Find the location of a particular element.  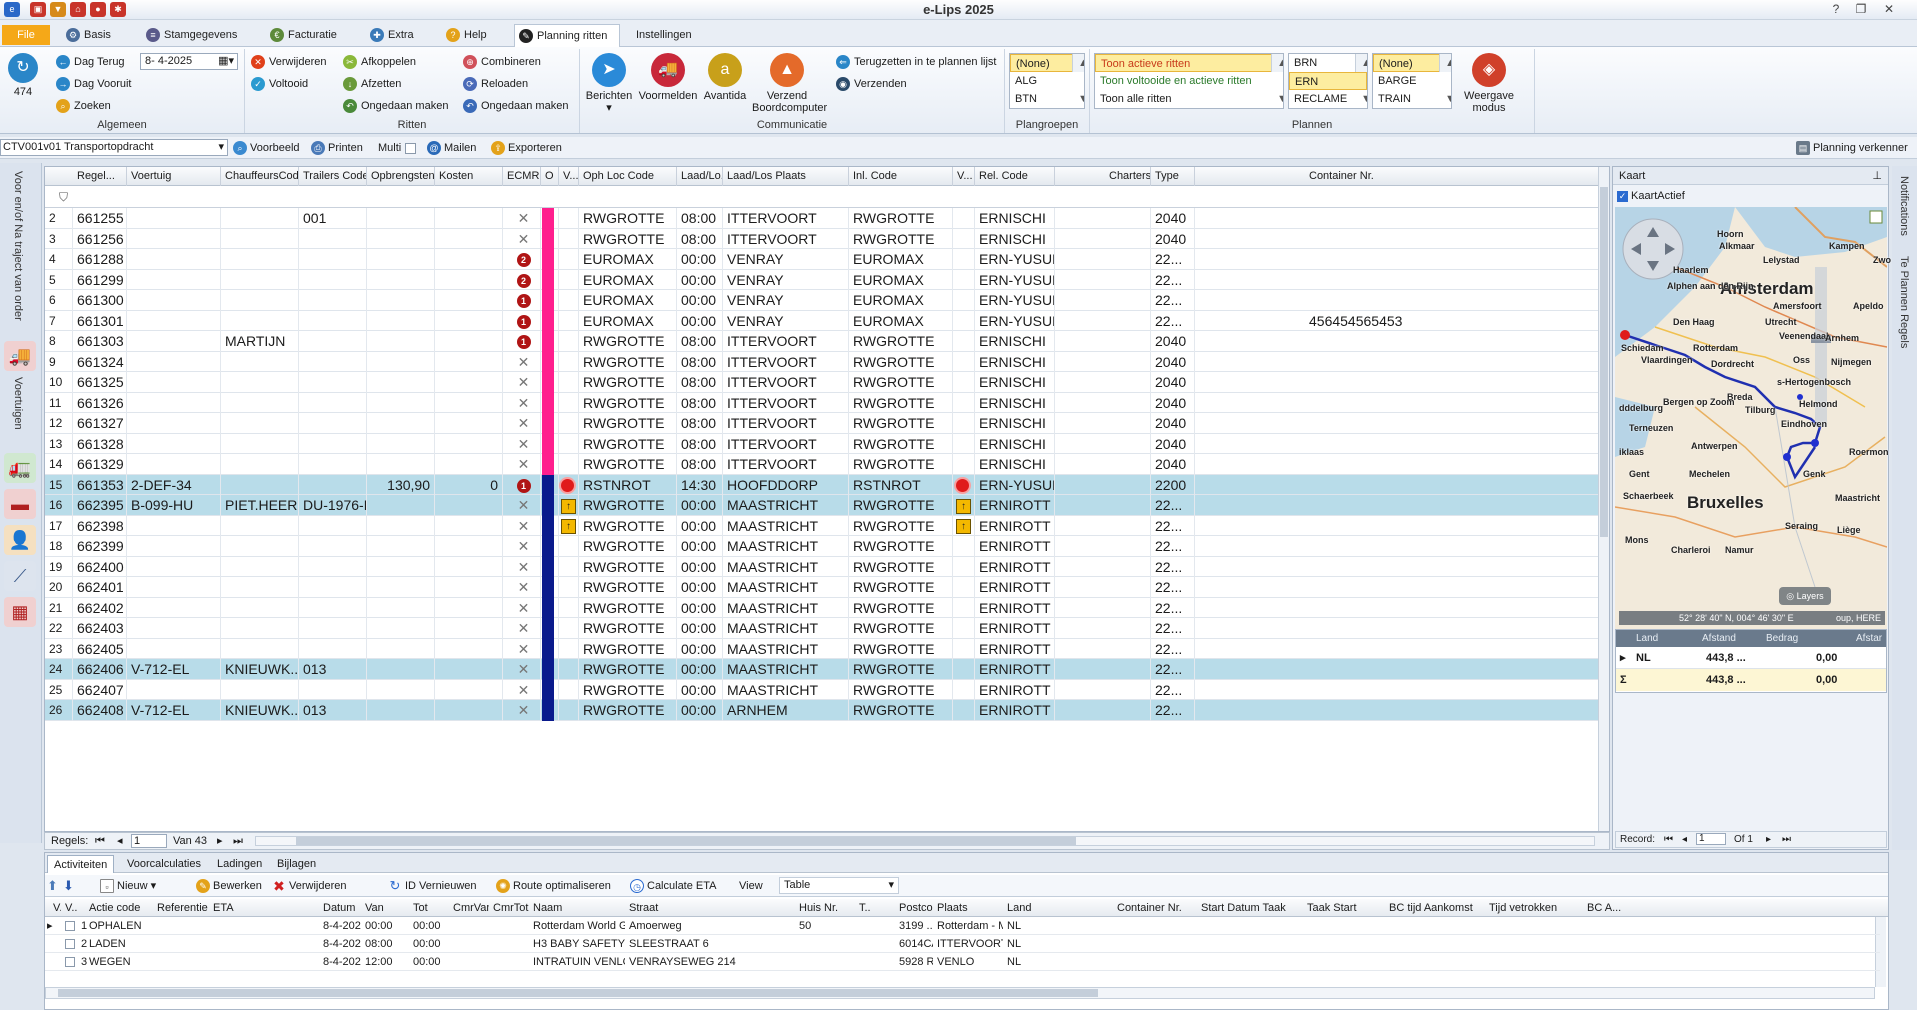

filter-row: ⛉ is located at coordinates (827, 197).